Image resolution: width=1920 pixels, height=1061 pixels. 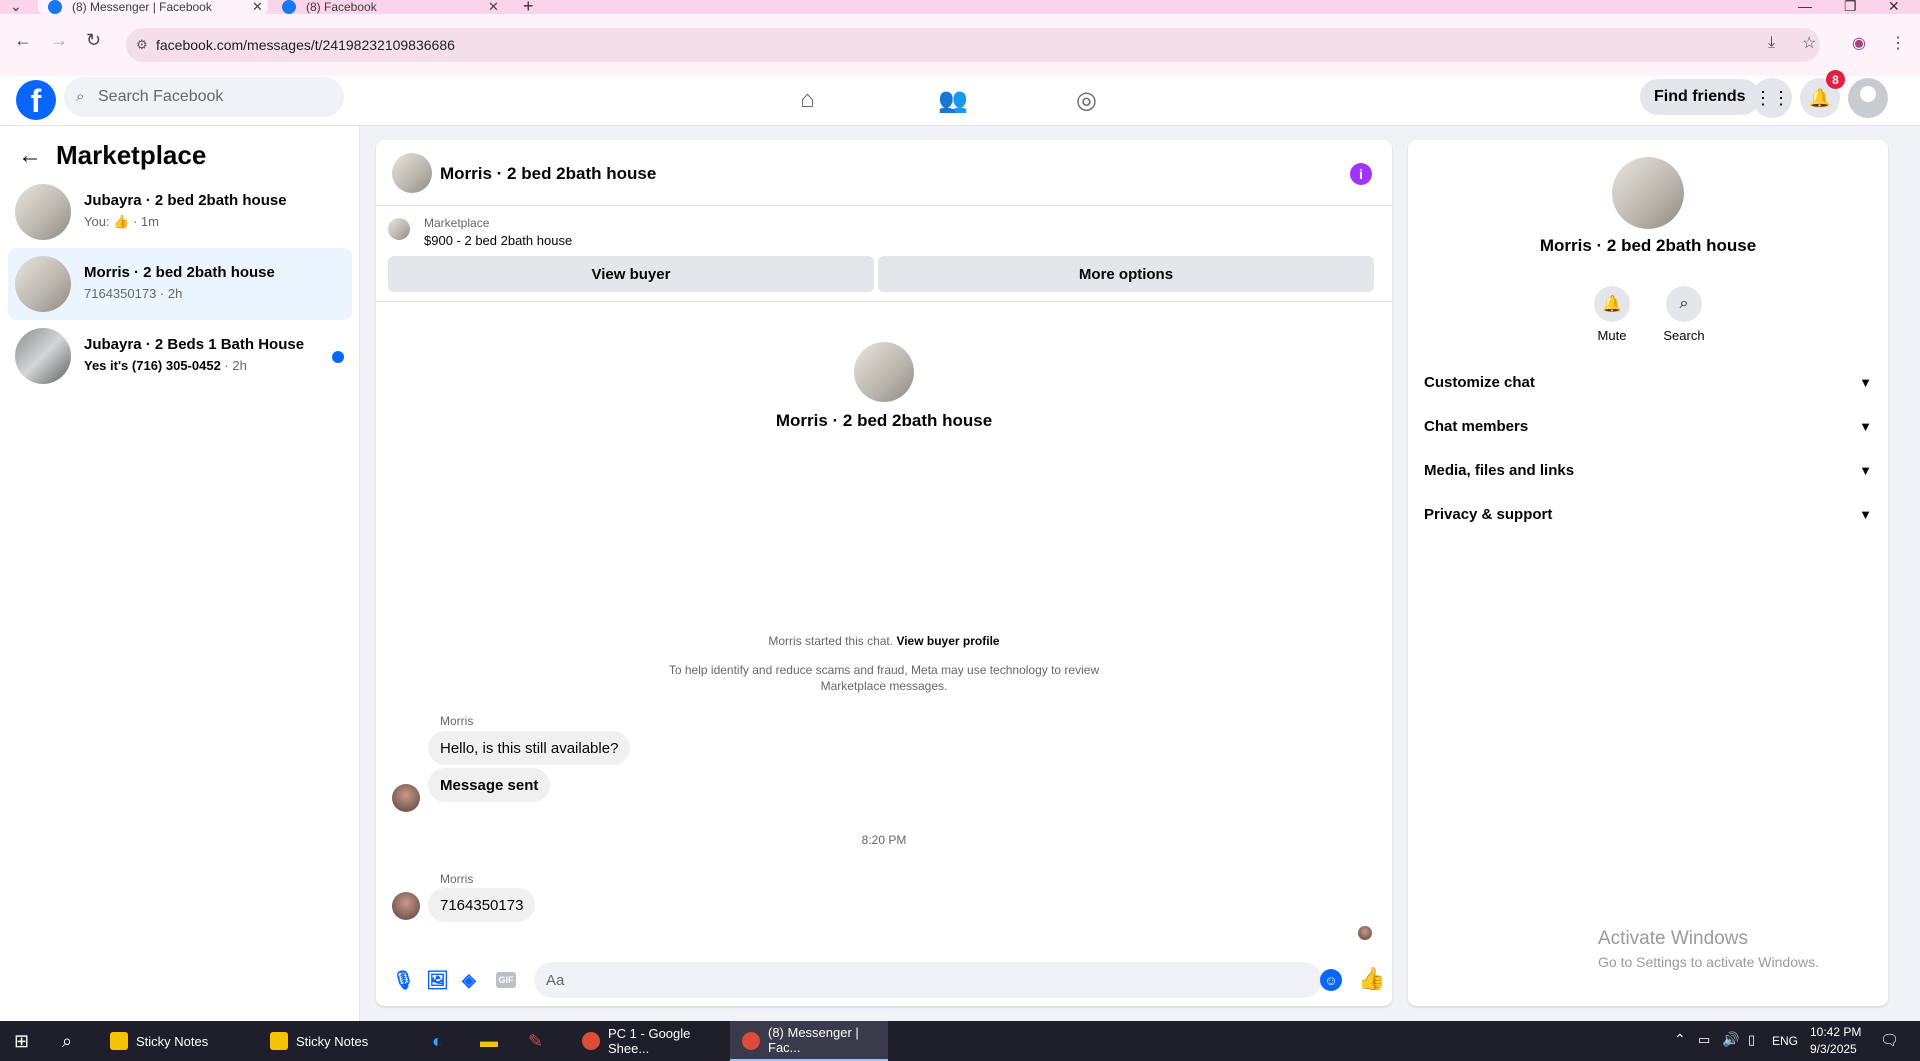 What do you see at coordinates (884, 372) in the screenshot?
I see `intro-avatar` at bounding box center [884, 372].